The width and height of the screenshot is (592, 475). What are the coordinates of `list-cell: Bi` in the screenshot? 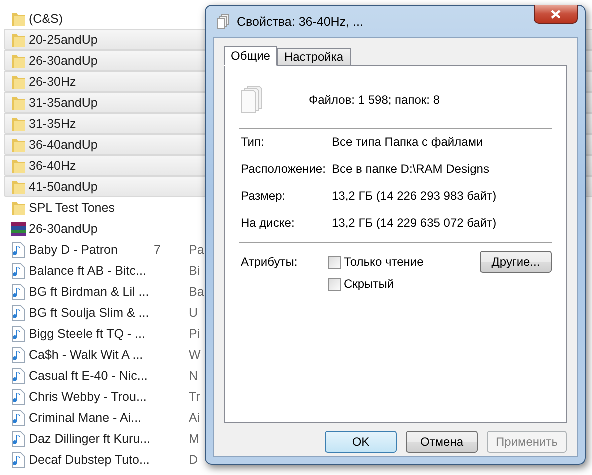 It's located at (194, 271).